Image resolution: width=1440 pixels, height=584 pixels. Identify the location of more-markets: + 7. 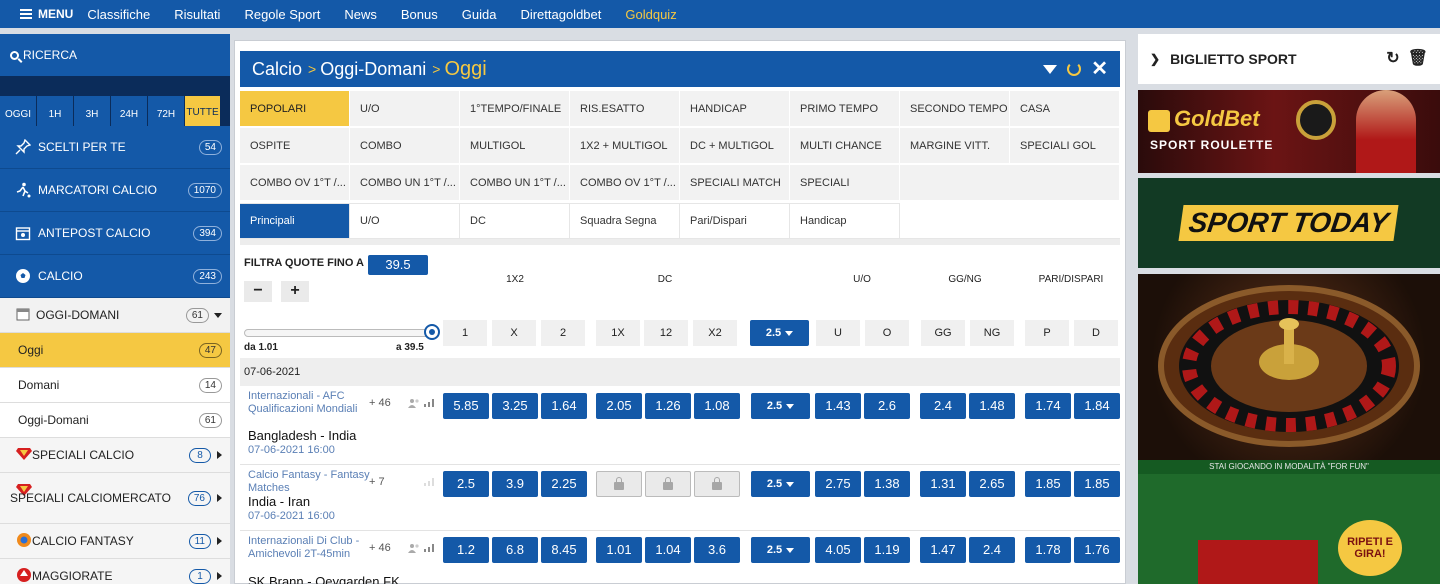
(377, 482).